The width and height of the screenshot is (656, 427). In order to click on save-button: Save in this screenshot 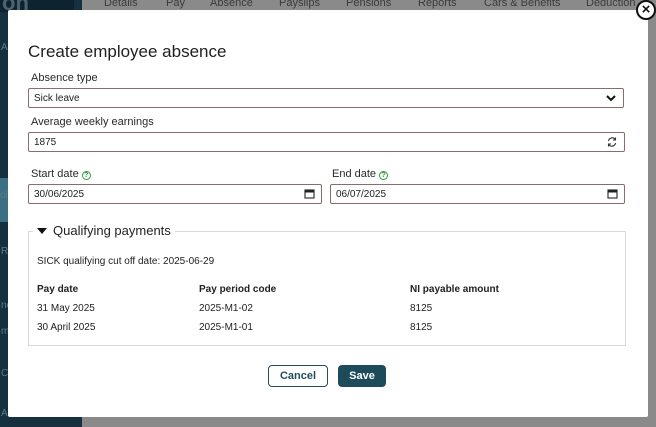, I will do `click(362, 376)`.